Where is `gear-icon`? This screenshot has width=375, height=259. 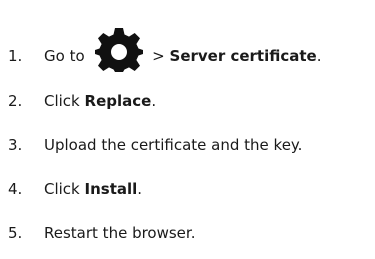
gear-icon is located at coordinates (119, 52).